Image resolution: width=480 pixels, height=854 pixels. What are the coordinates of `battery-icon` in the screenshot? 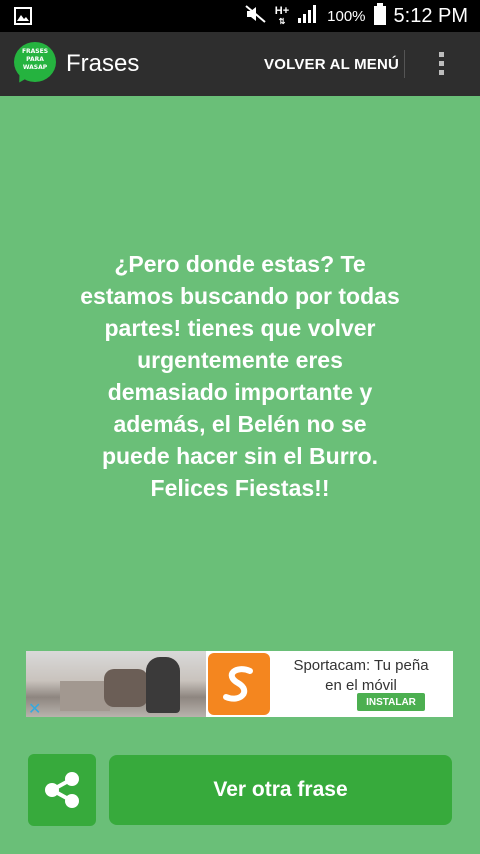 It's located at (379, 16).